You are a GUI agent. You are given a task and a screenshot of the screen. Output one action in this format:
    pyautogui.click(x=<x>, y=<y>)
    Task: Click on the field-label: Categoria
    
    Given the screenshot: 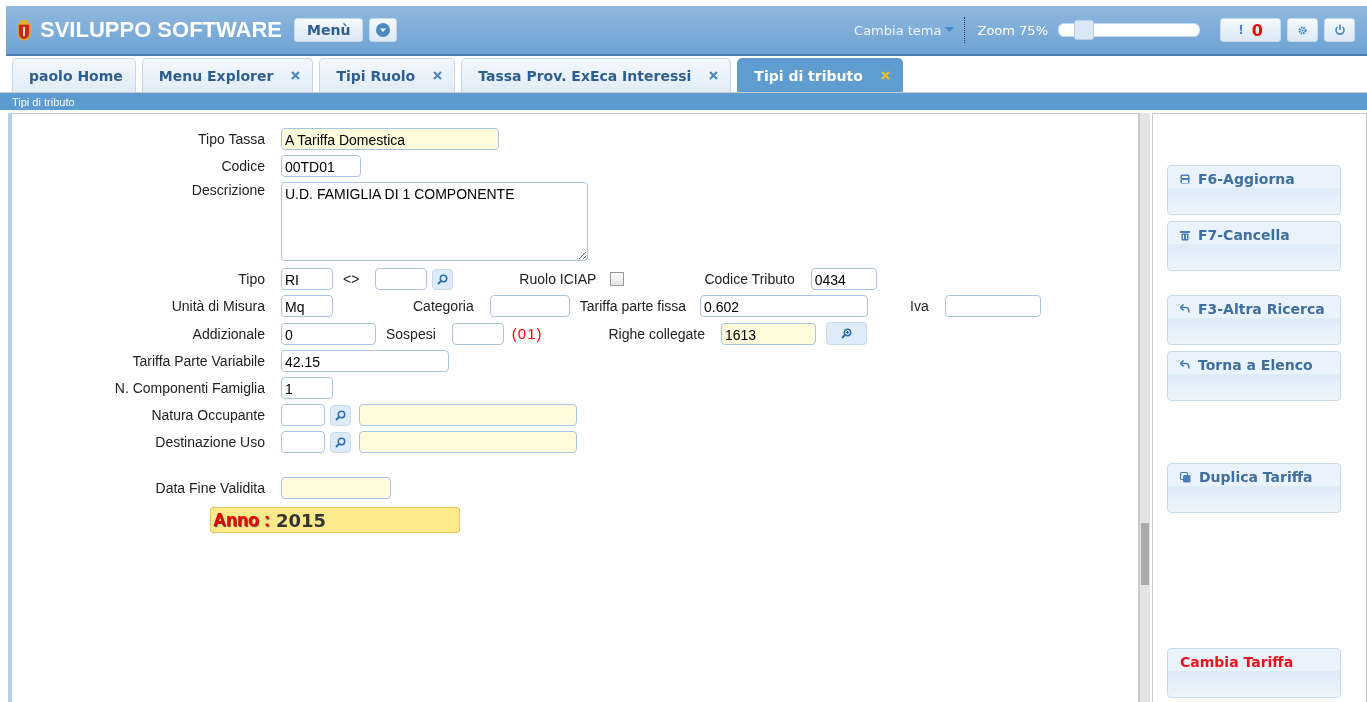 What is the action you would take?
    pyautogui.click(x=443, y=306)
    